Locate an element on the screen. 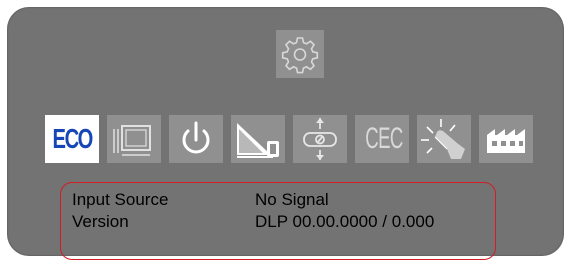 The height and width of the screenshot is (262, 571). gear-icon is located at coordinates (300, 55).